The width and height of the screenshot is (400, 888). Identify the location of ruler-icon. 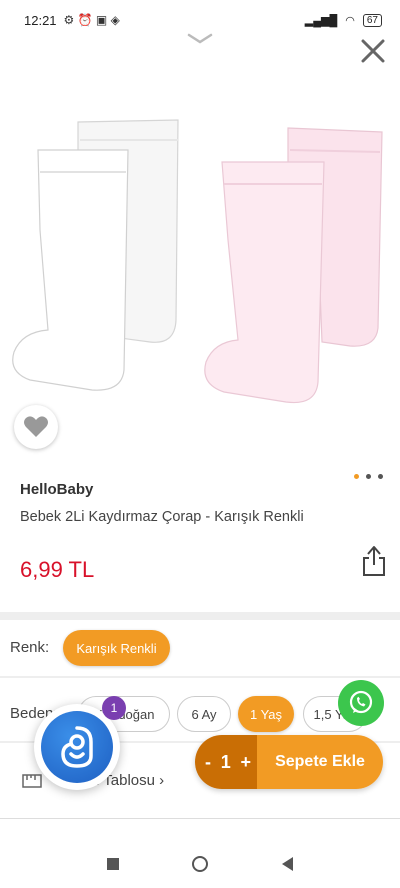
(32, 781).